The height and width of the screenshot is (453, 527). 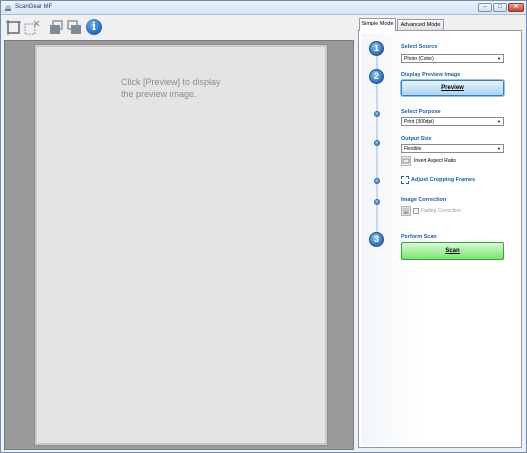 I want to click on output-size-label: Output Size, so click(x=416, y=139).